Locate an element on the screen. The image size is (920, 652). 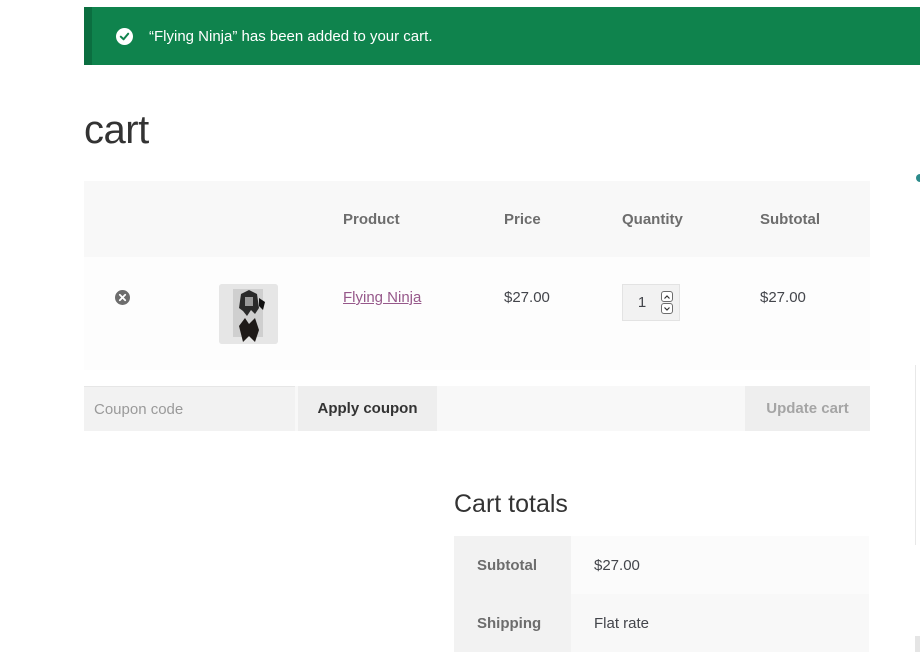
column-header-price: Price is located at coordinates (522, 219).